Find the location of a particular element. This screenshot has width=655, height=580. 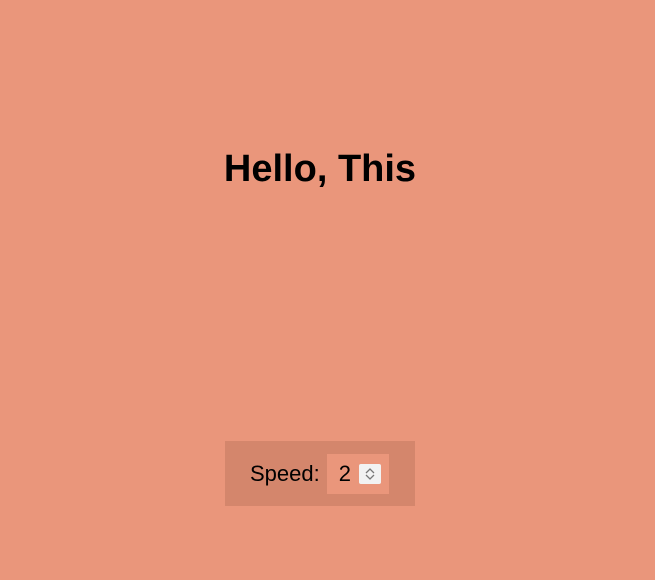

chevron-up-icon is located at coordinates (370, 470).